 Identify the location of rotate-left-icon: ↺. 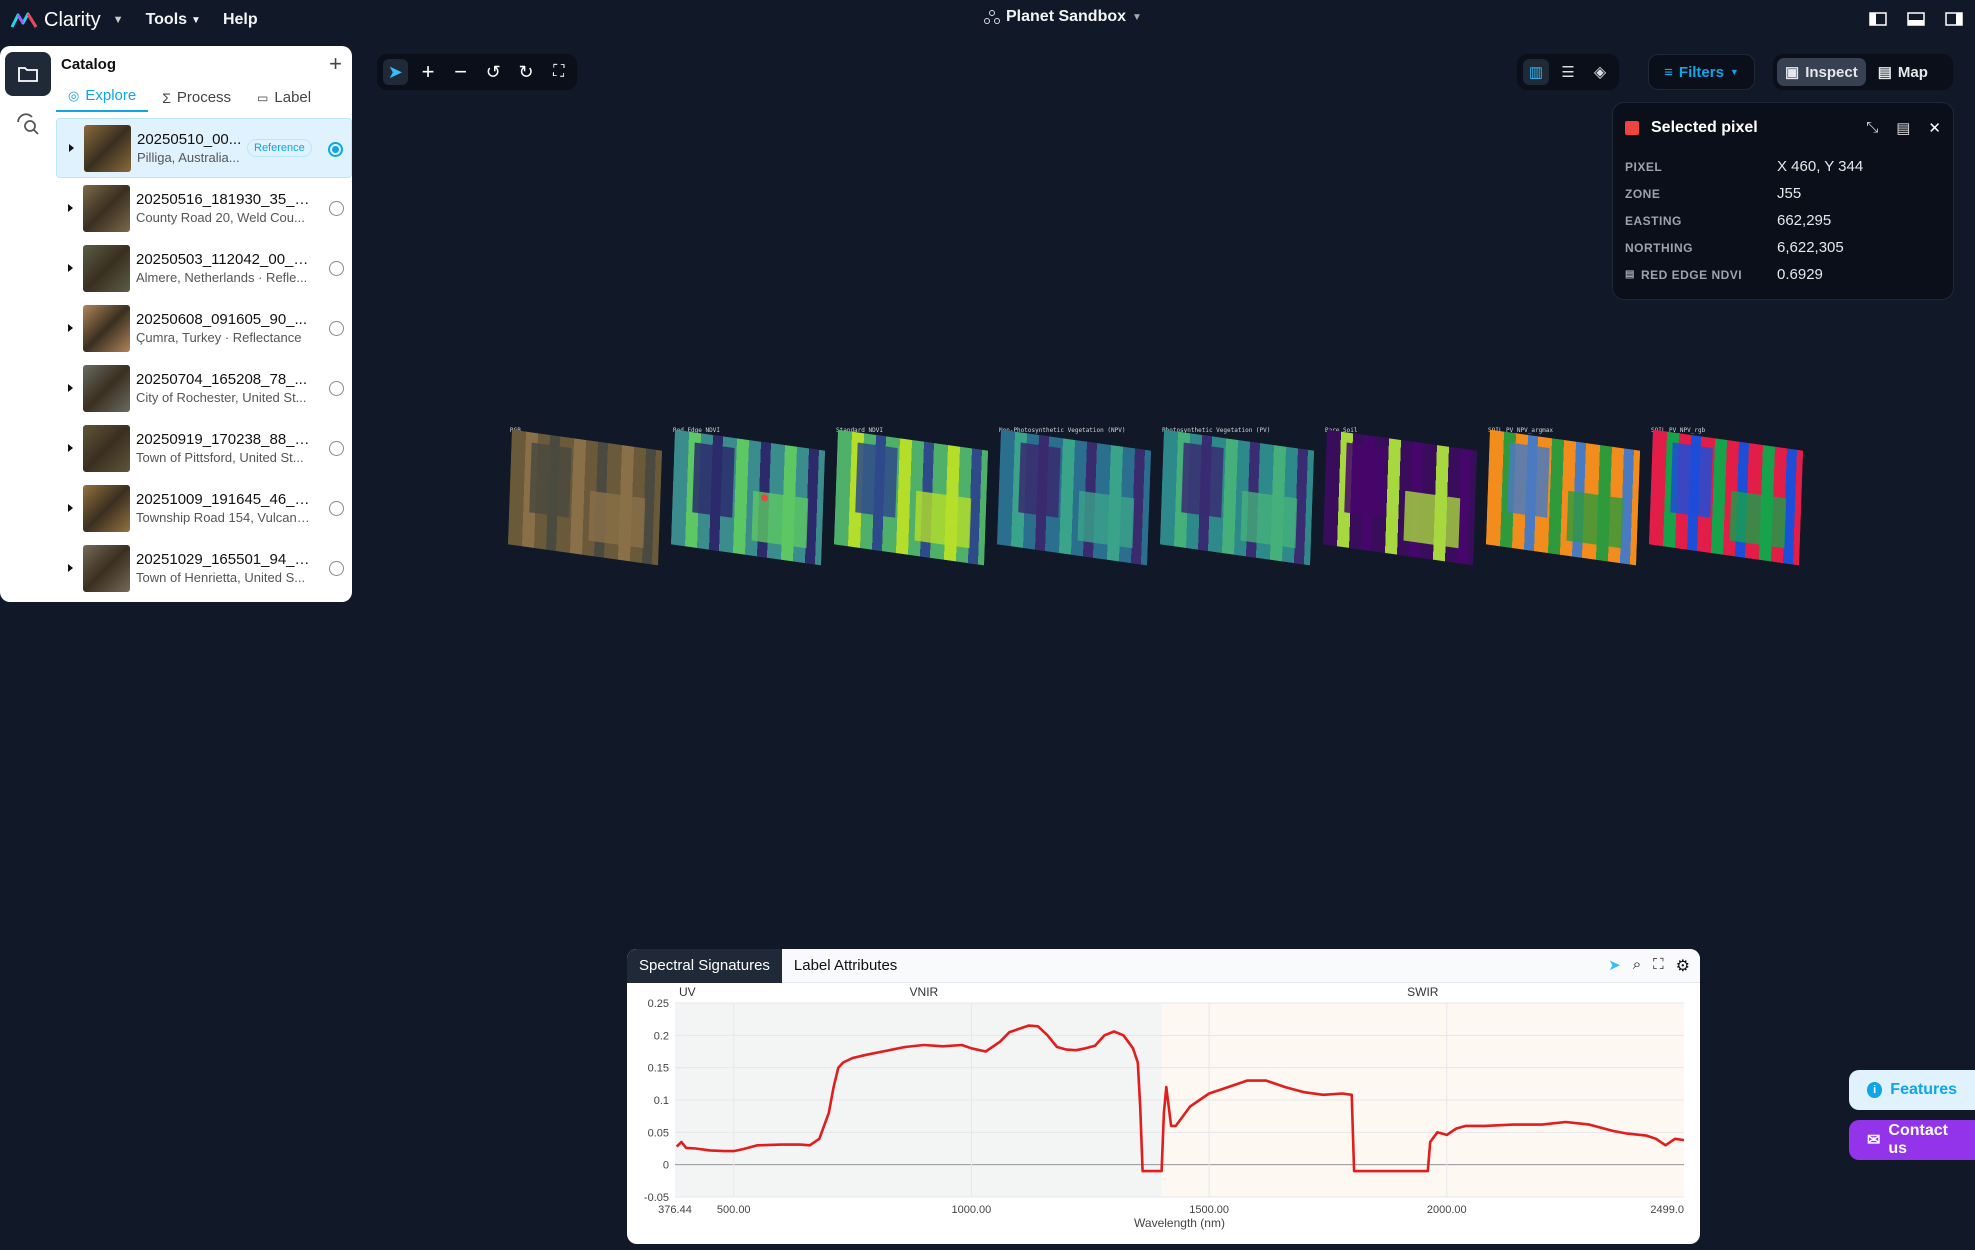
(493, 71).